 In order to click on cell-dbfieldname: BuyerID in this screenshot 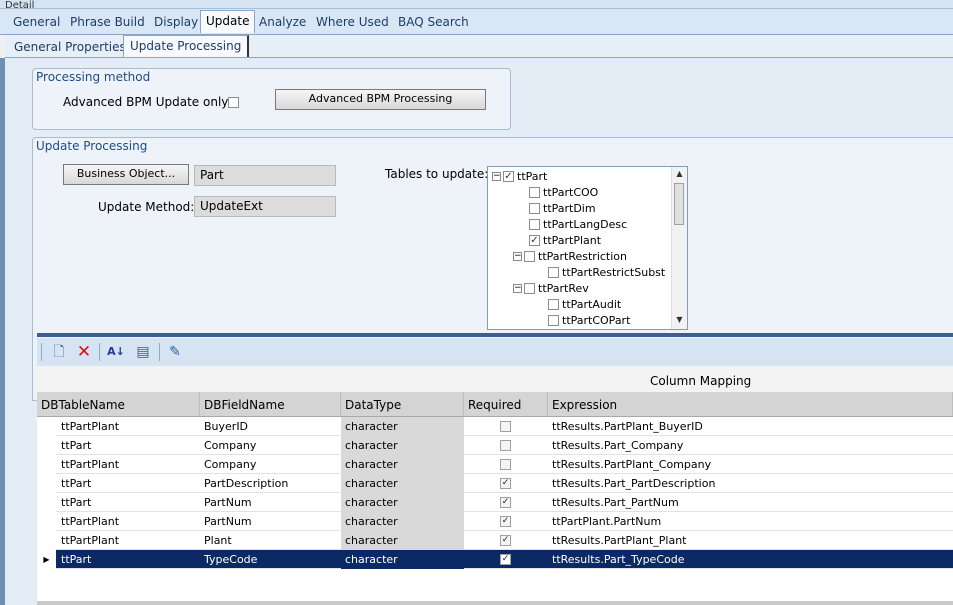, I will do `click(270, 426)`.